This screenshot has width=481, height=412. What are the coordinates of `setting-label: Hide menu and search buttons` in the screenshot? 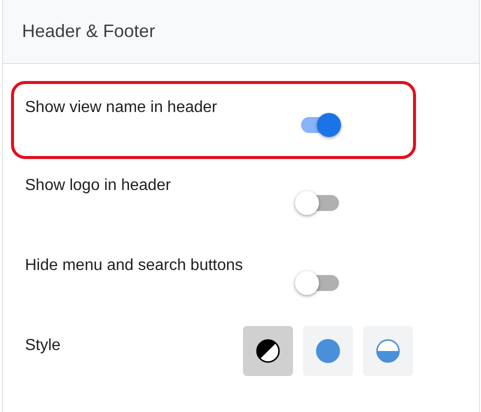 It's located at (134, 266).